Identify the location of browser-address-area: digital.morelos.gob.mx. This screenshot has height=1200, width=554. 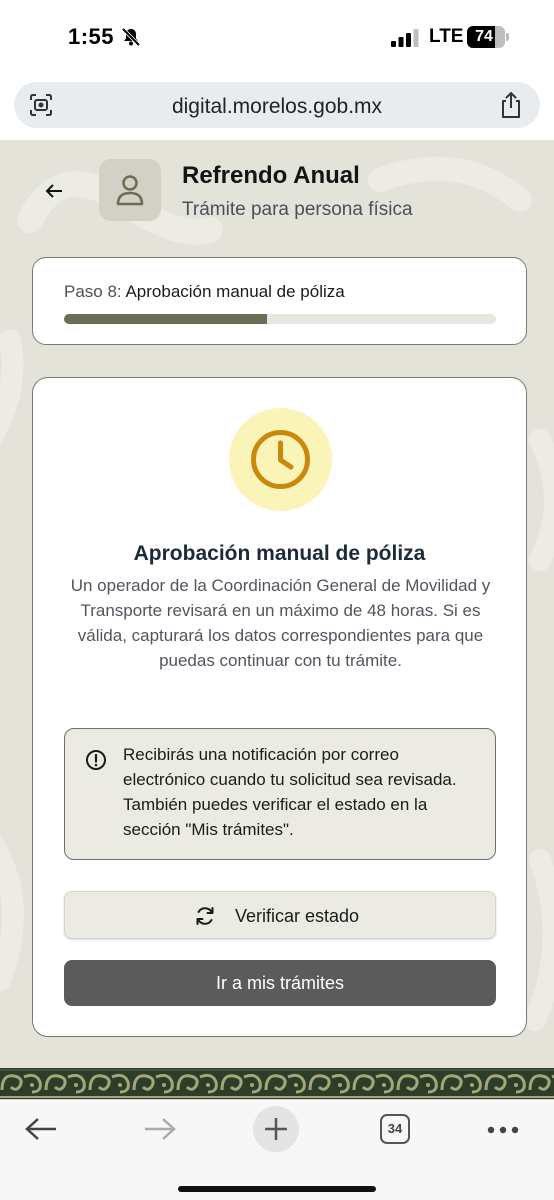
(277, 108).